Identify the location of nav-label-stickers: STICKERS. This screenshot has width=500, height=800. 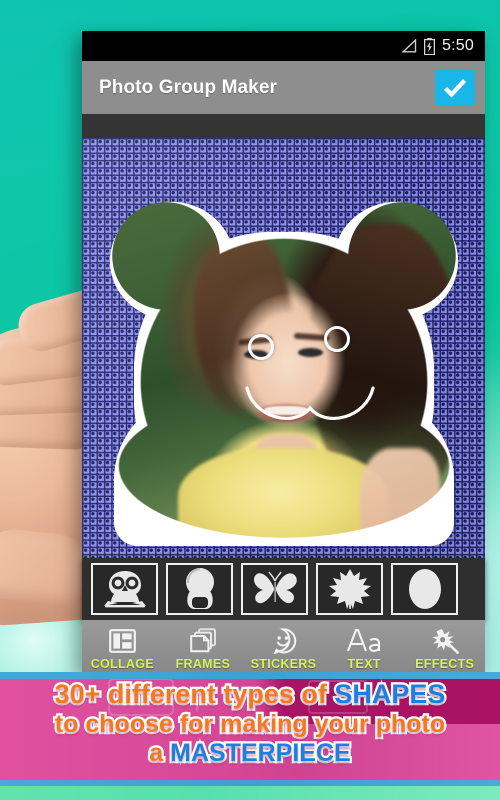
(283, 664).